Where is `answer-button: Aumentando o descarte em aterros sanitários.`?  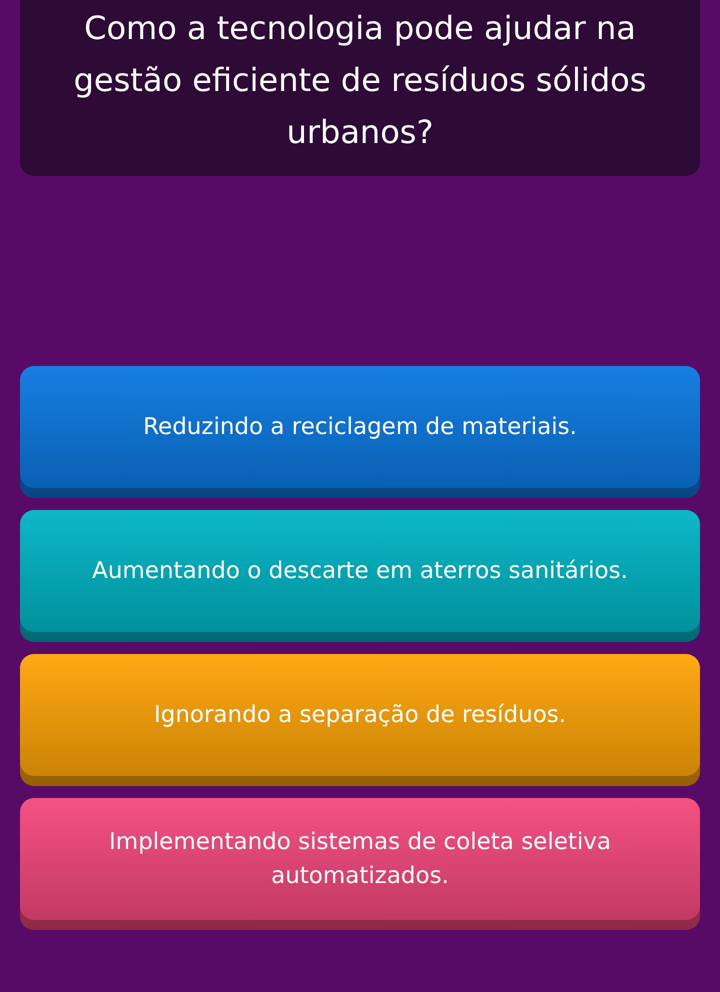
answer-button: Aumentando o descarte em aterros sanitários. is located at coordinates (360, 576).